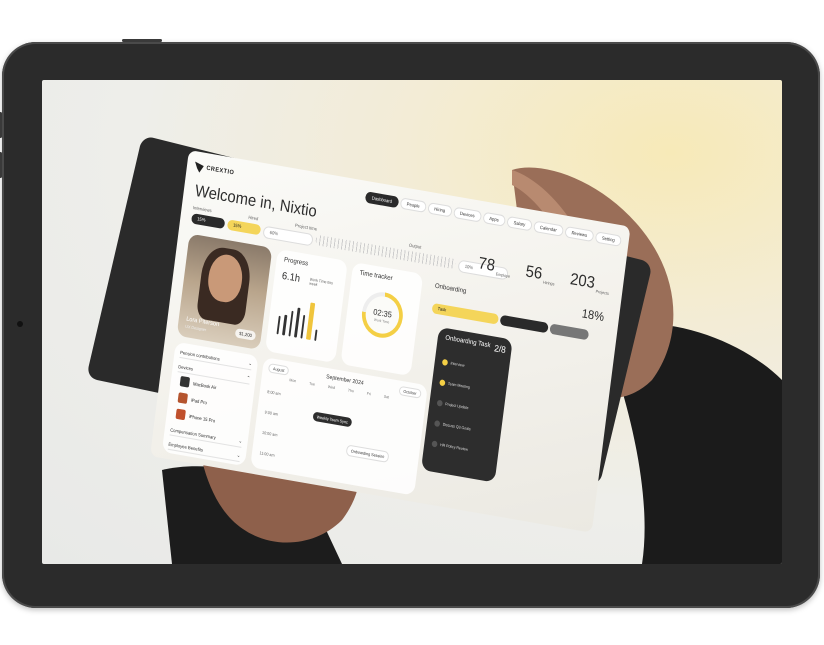 This screenshot has height=645, width=824. I want to click on device-name: MacBook Air, so click(204, 385).